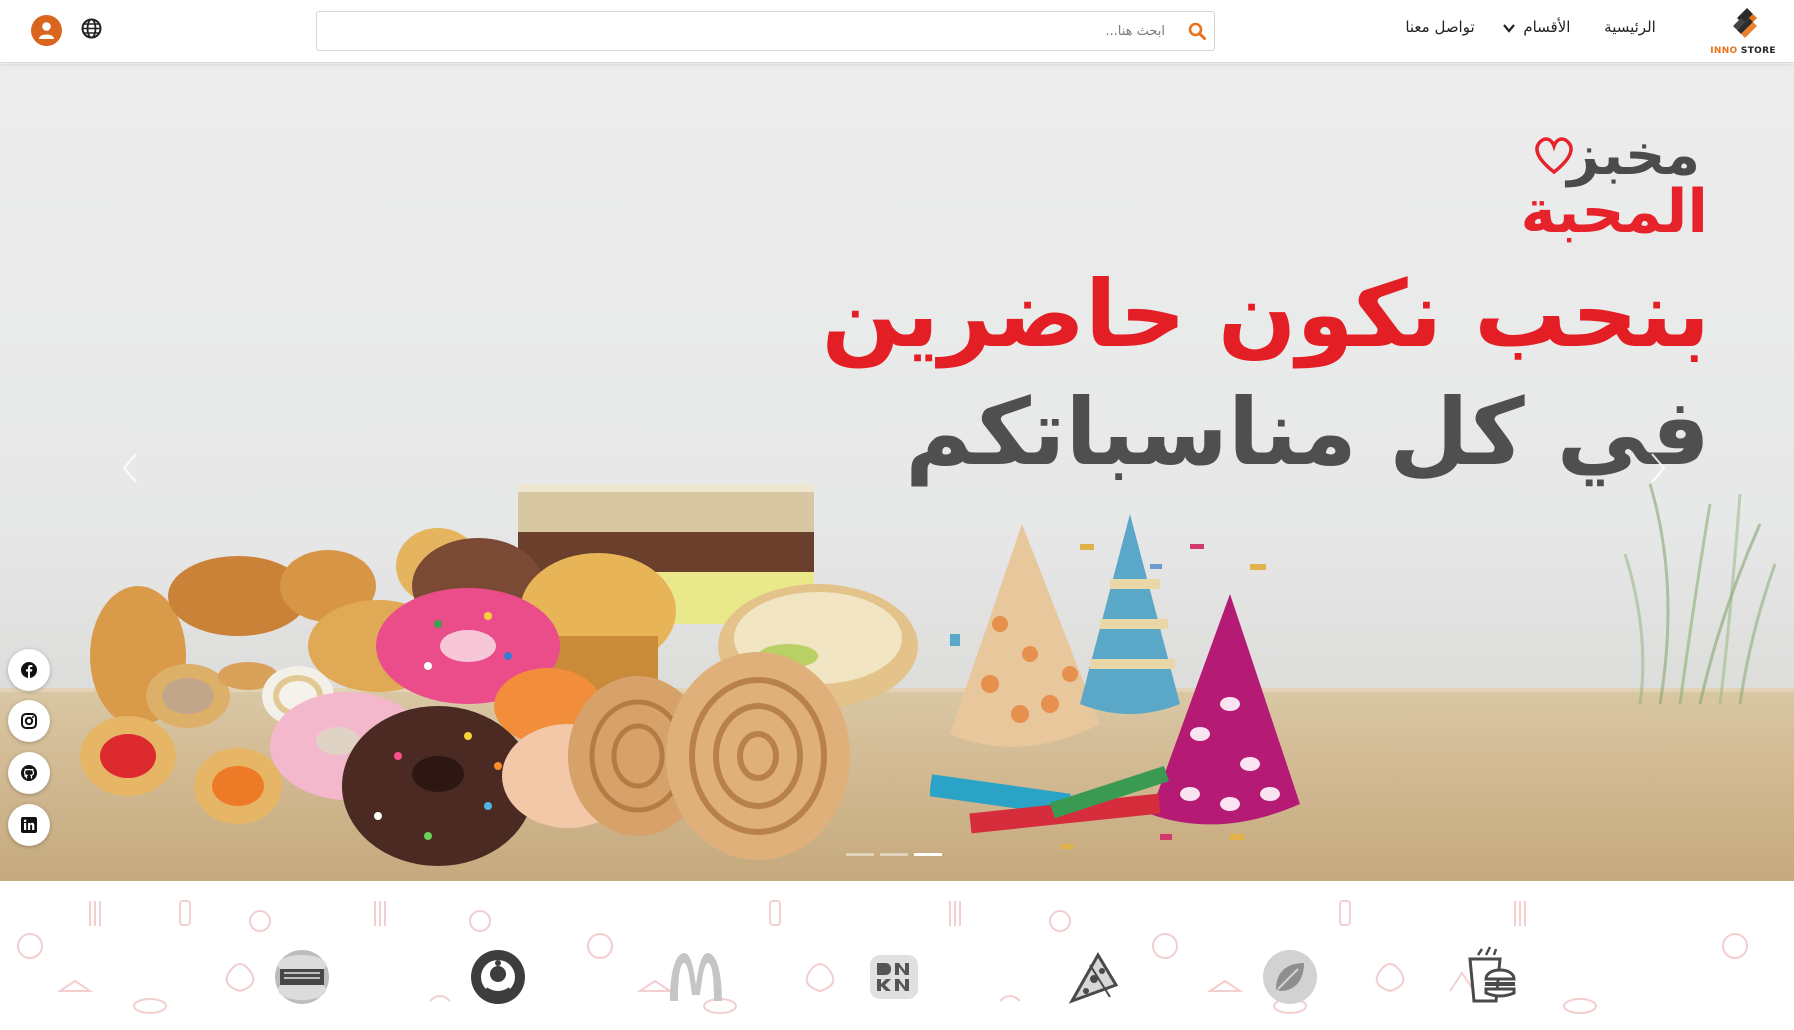 The image size is (1794, 1030). Describe the element at coordinates (1488, 977) in the screenshot. I see `burger-fries-logo` at that location.